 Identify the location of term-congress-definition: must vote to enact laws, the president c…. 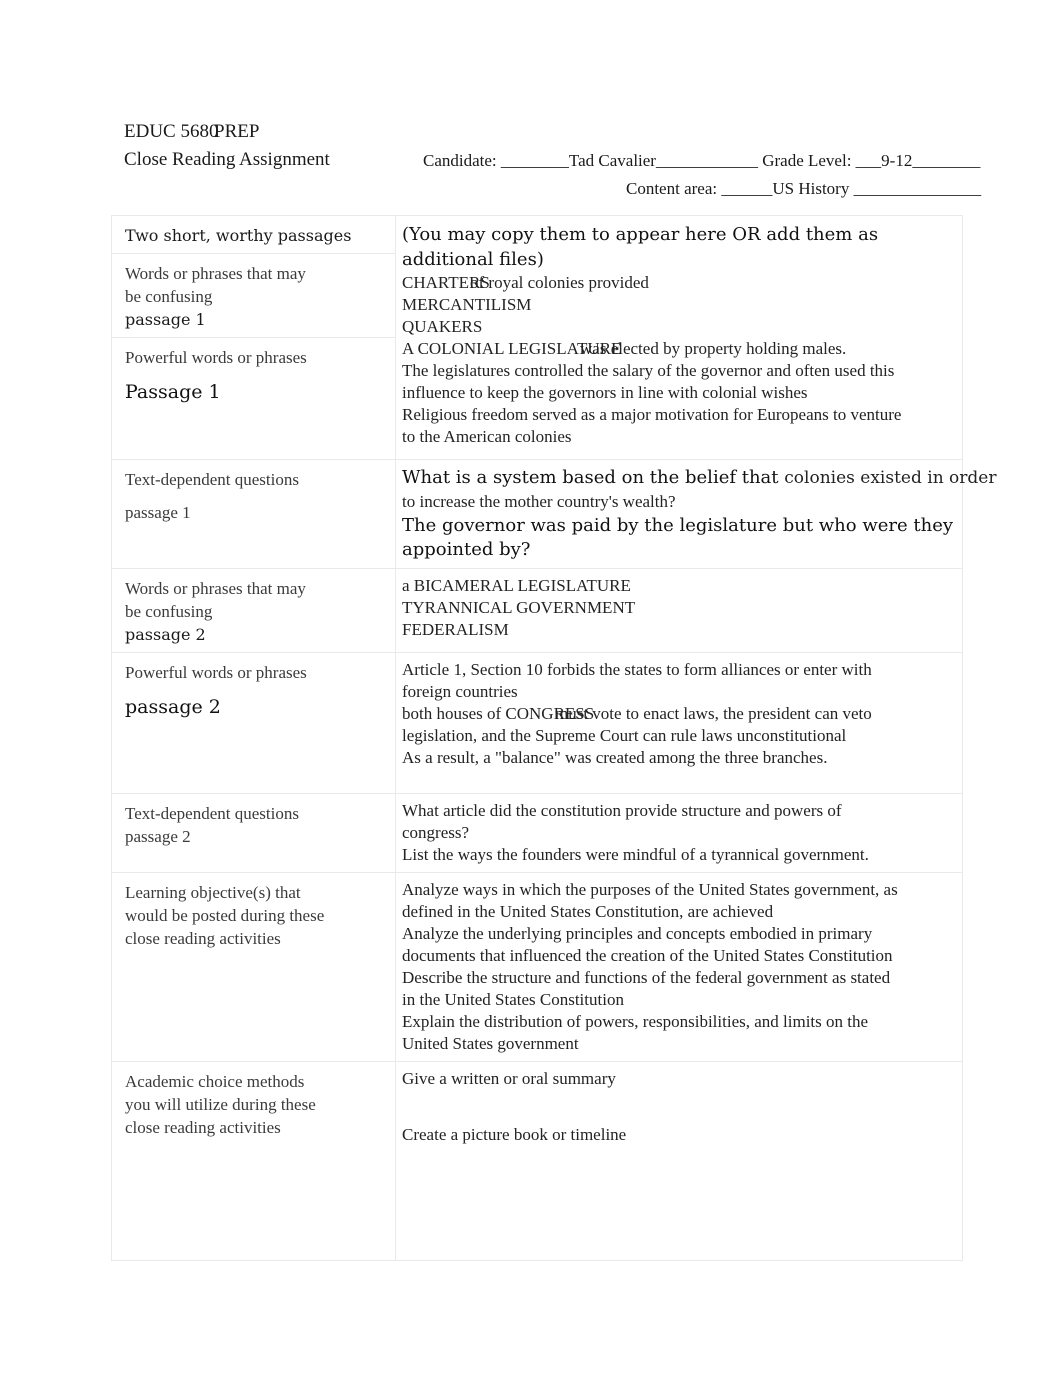
(713, 713).